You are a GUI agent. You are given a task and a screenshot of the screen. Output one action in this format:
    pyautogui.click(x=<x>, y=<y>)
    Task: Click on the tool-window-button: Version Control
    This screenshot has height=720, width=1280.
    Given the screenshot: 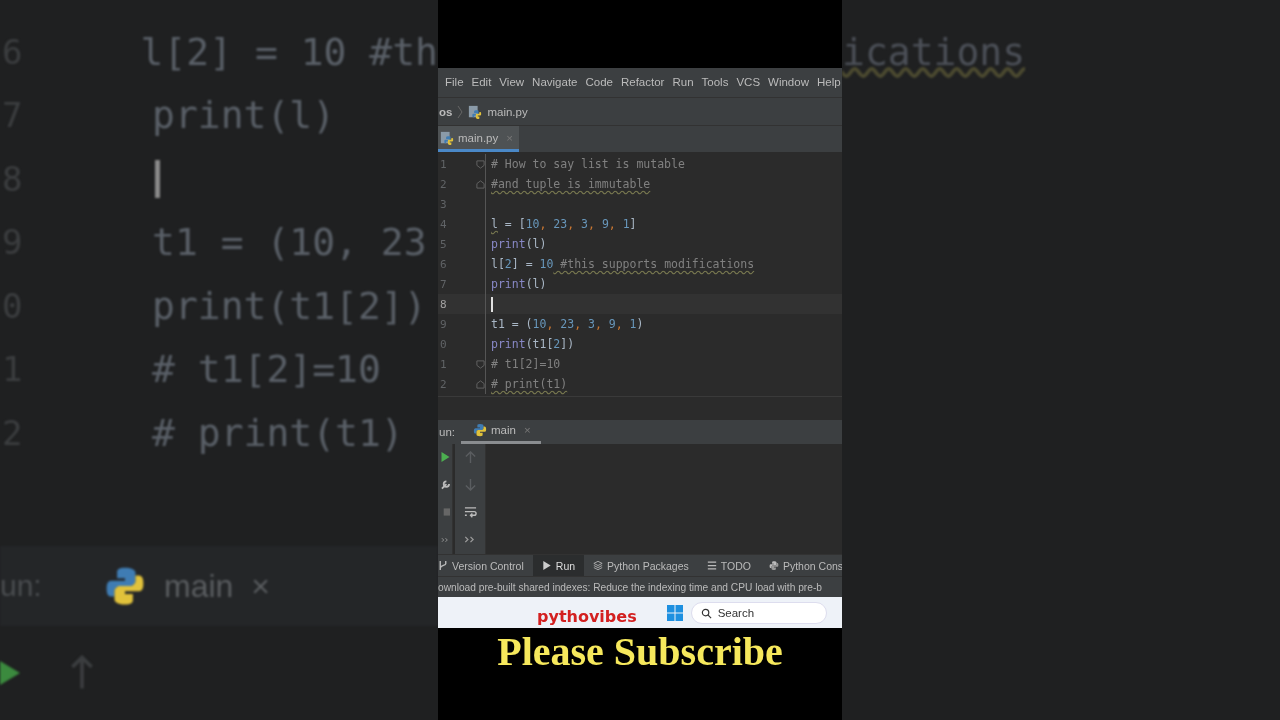 What is the action you would take?
    pyautogui.click(x=485, y=565)
    